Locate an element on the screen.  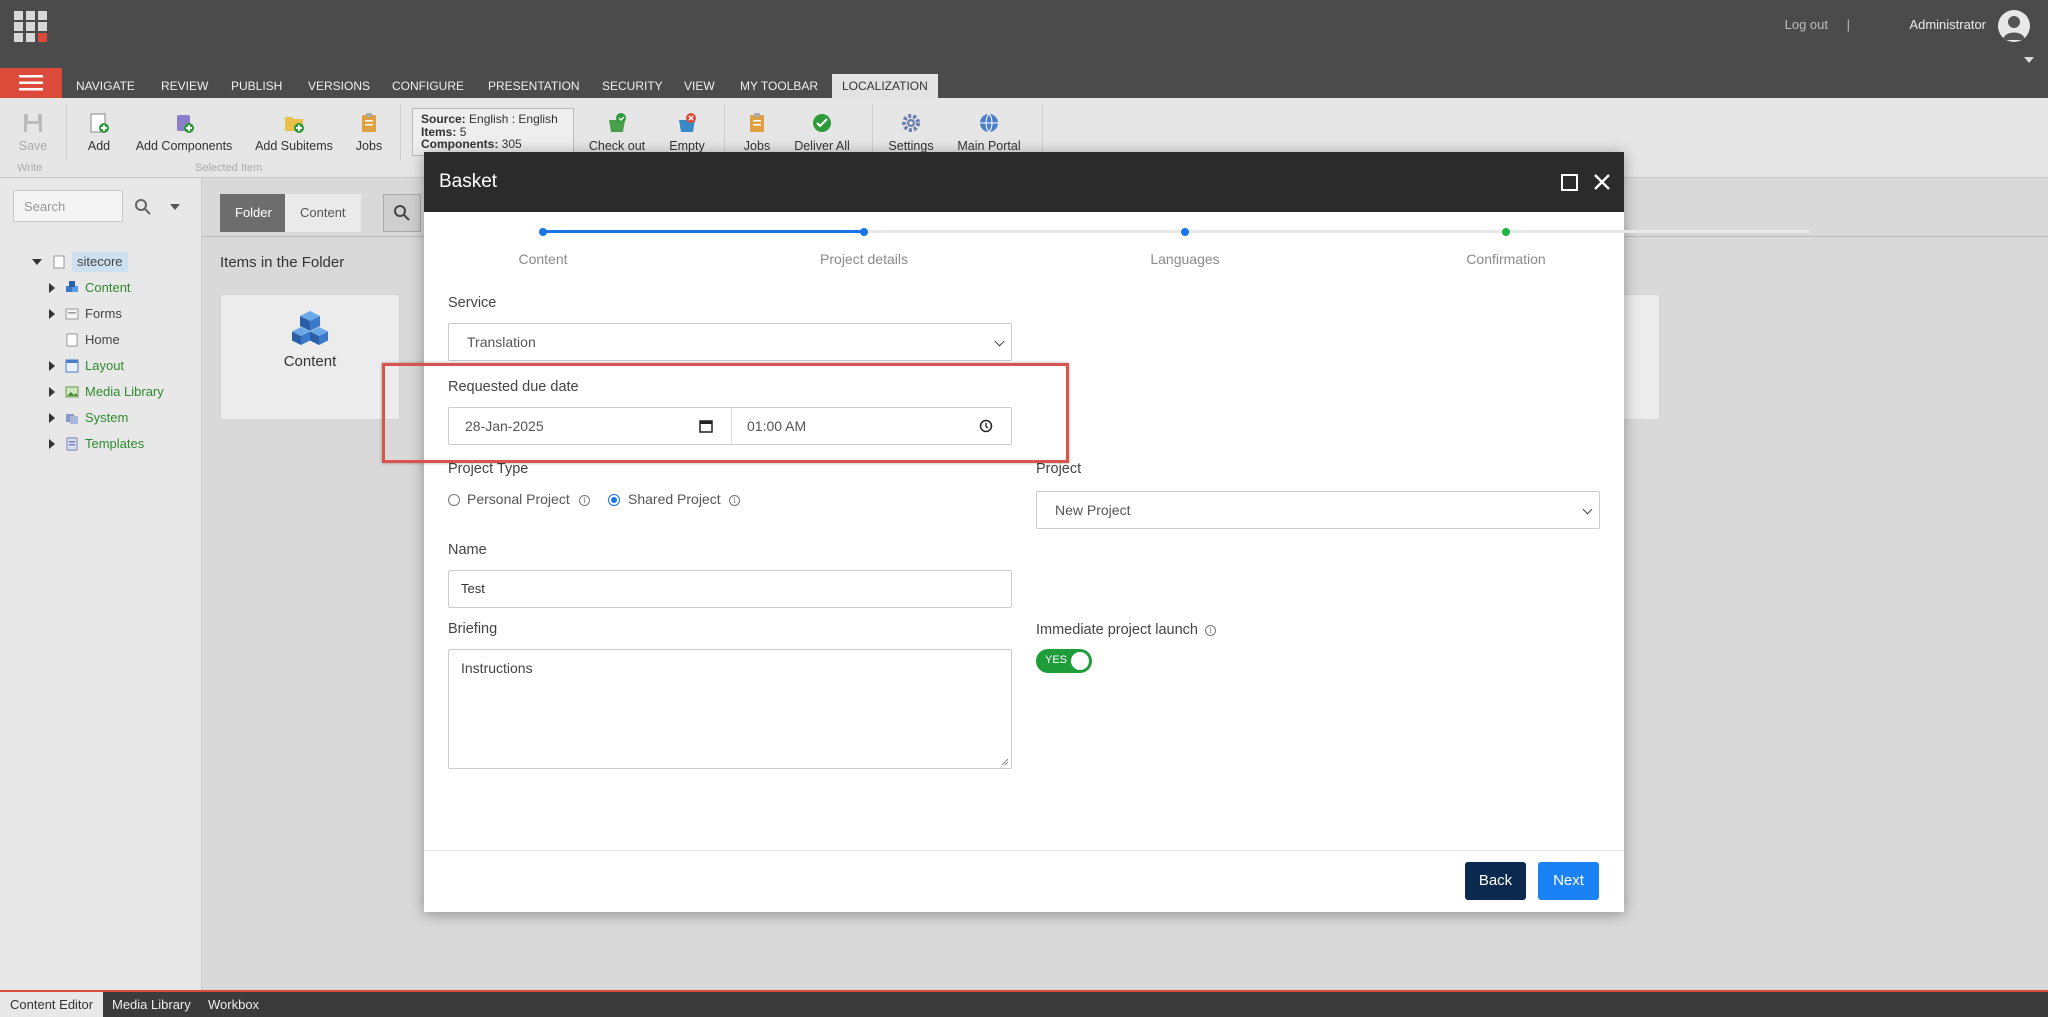
close-icon is located at coordinates (1602, 182).